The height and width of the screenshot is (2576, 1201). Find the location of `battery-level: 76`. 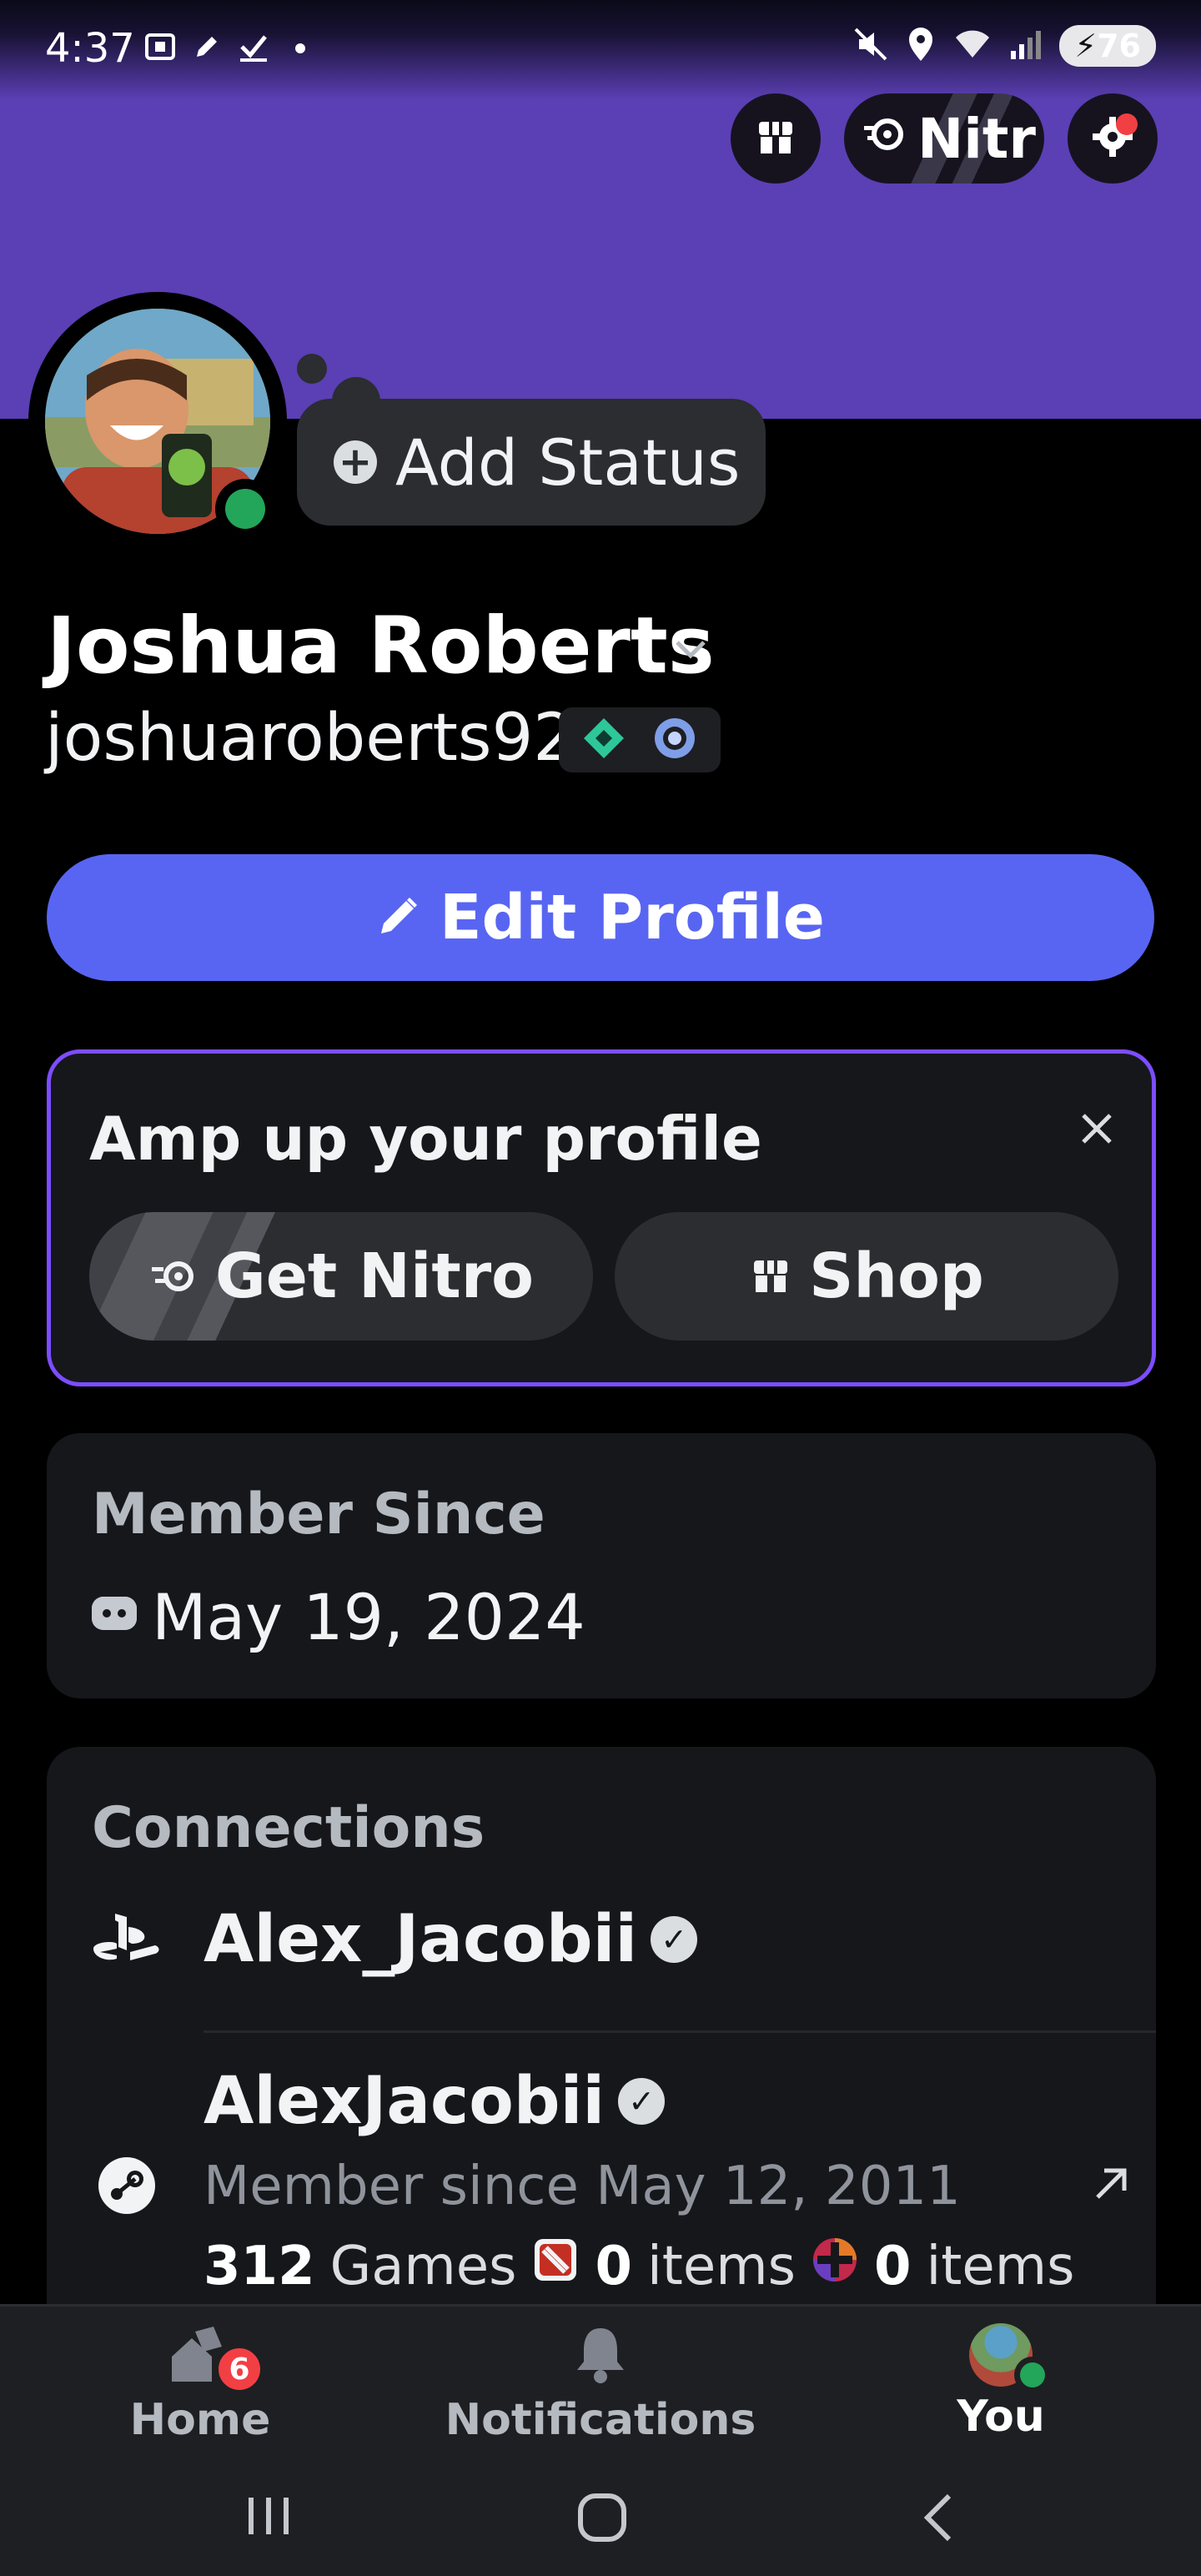

battery-level: 76 is located at coordinates (1119, 46).